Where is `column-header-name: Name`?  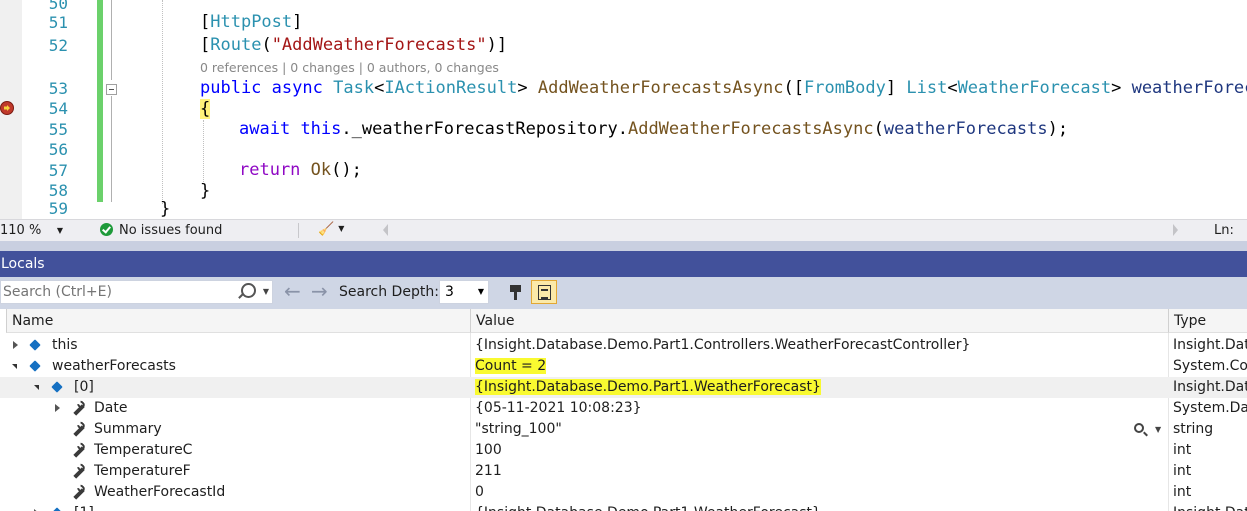
column-header-name: Name is located at coordinates (238, 321).